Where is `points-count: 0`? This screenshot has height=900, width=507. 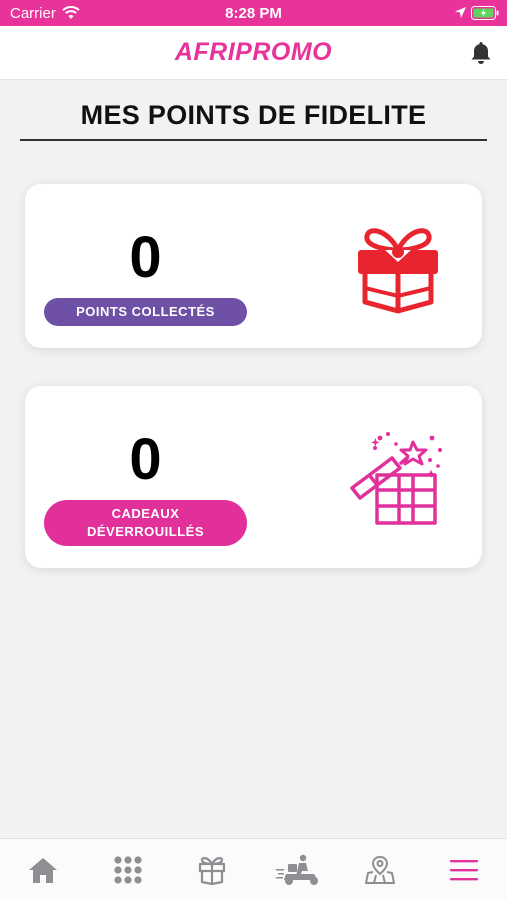
points-count: 0 is located at coordinates (145, 257).